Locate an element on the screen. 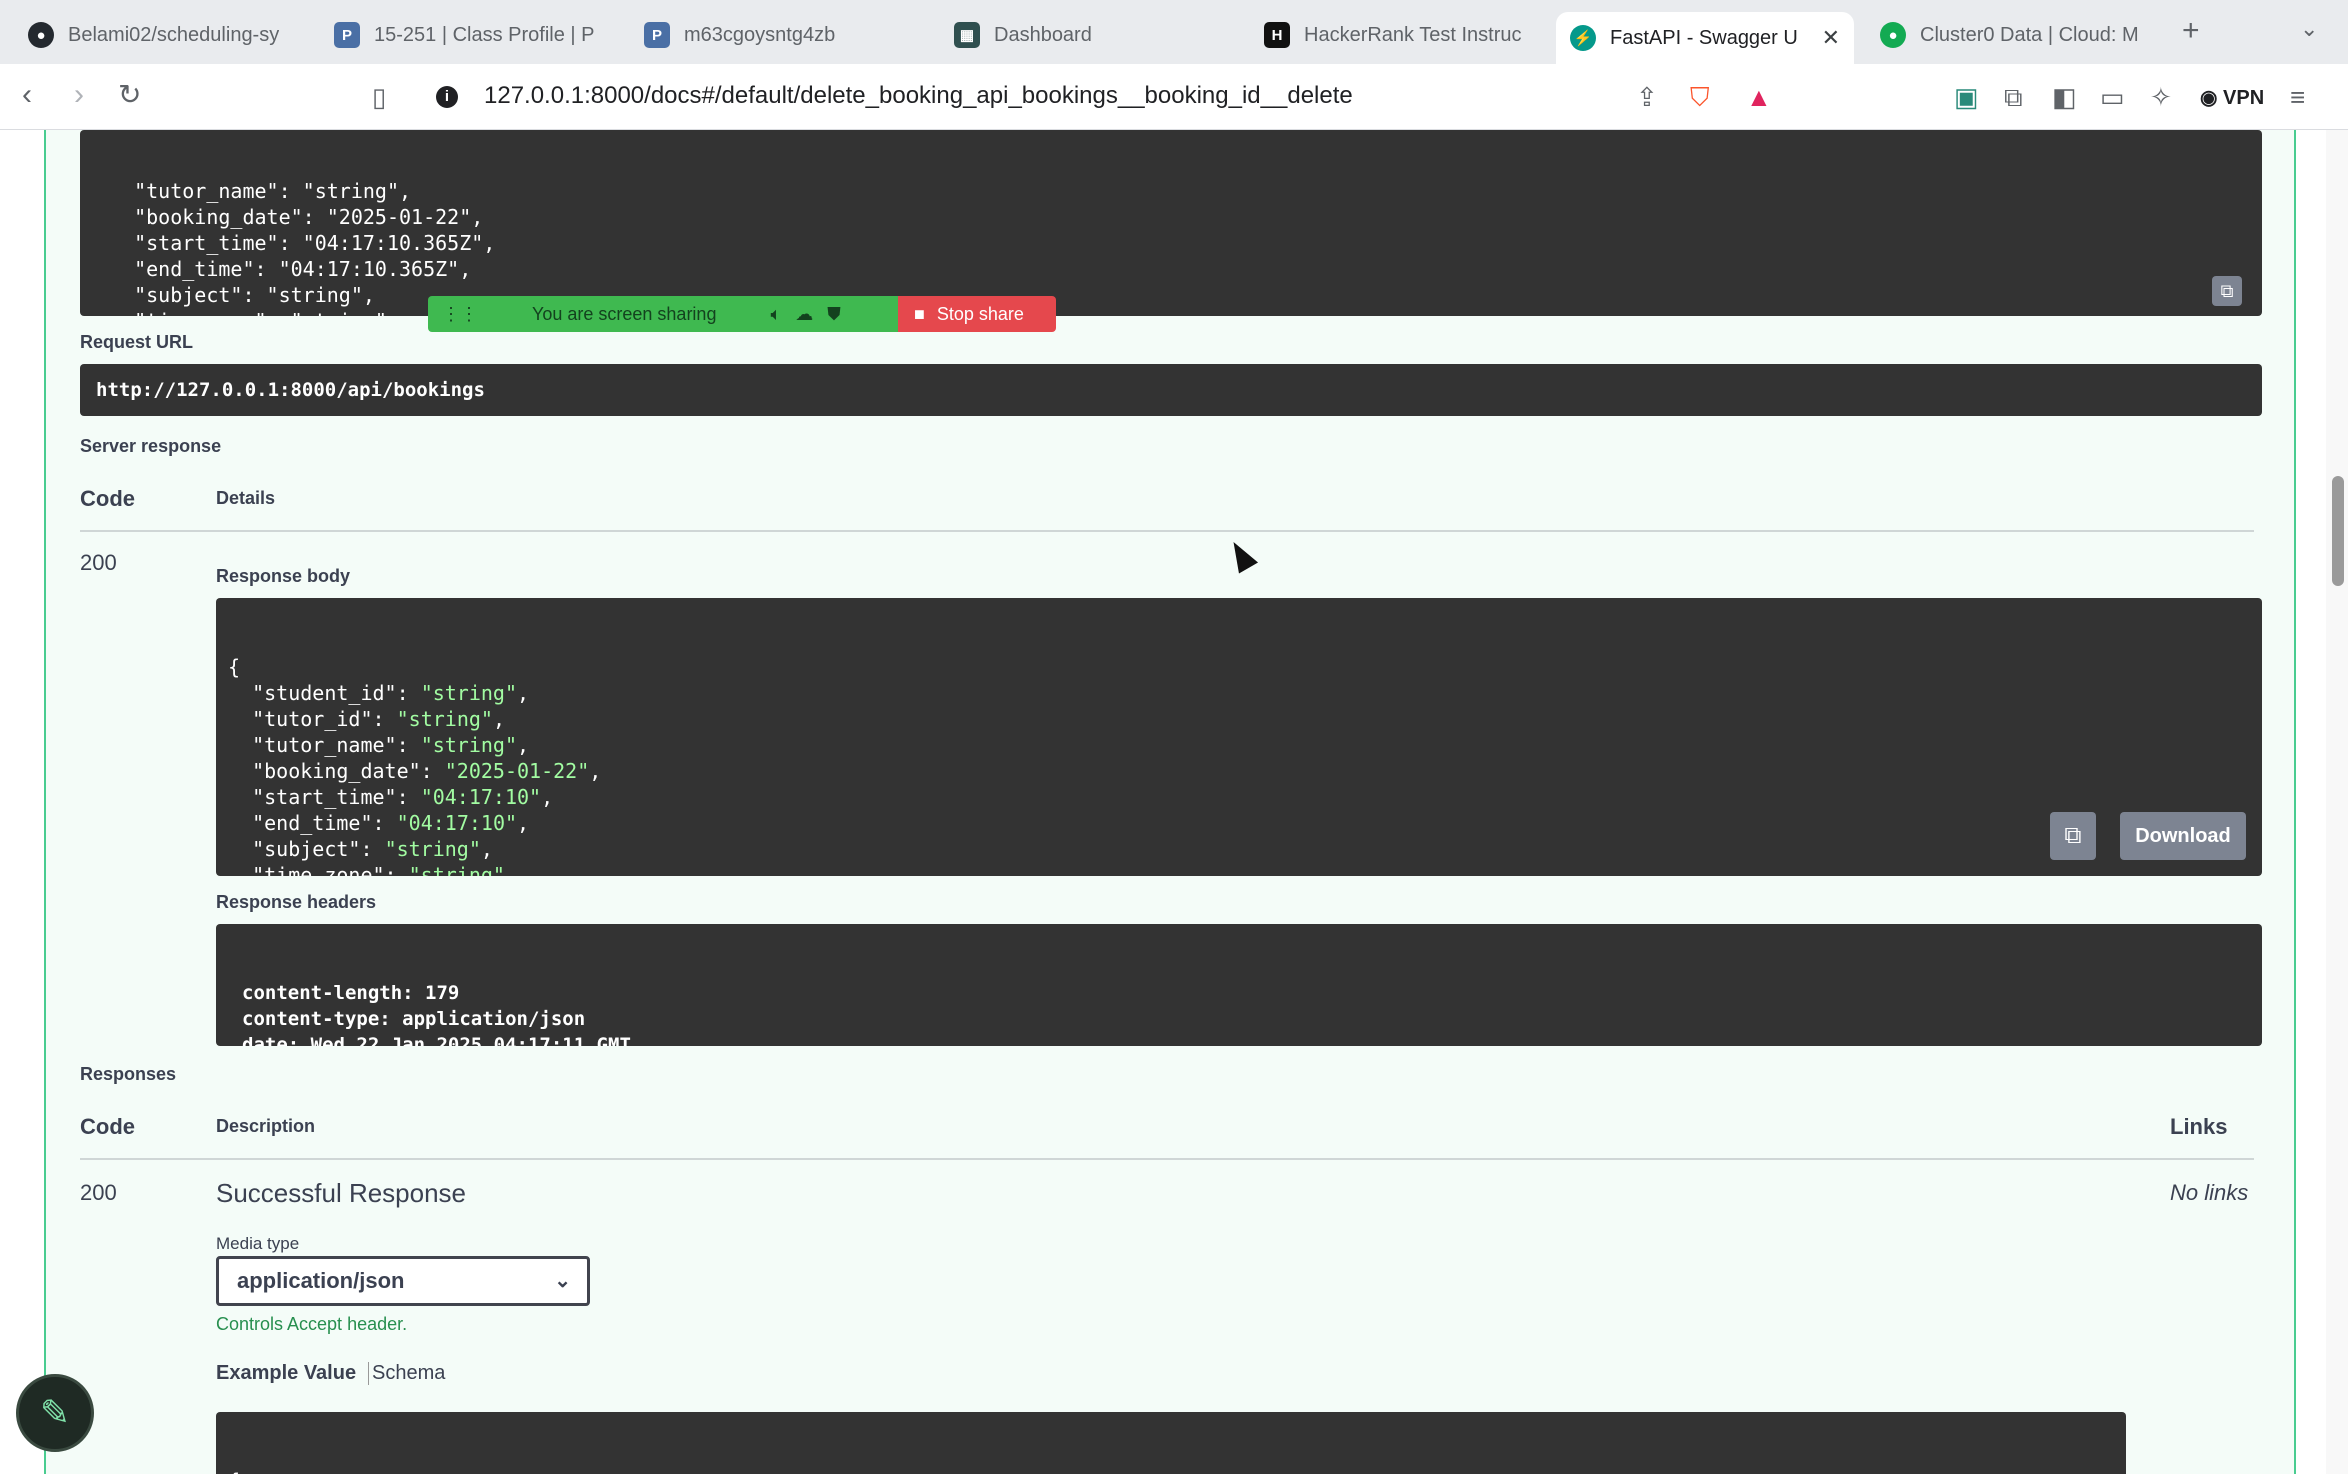  scrollbar is located at coordinates (2337, 802).